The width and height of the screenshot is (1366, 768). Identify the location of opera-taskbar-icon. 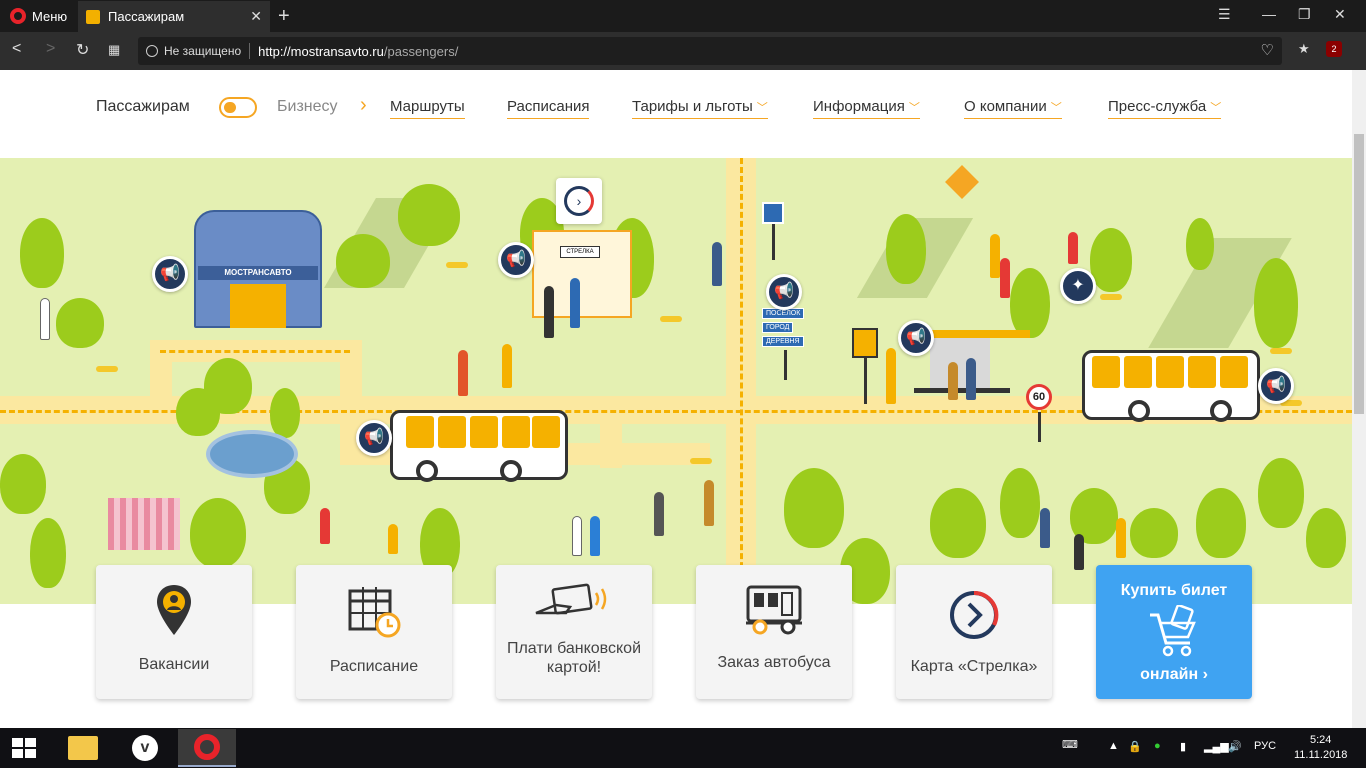
(207, 748).